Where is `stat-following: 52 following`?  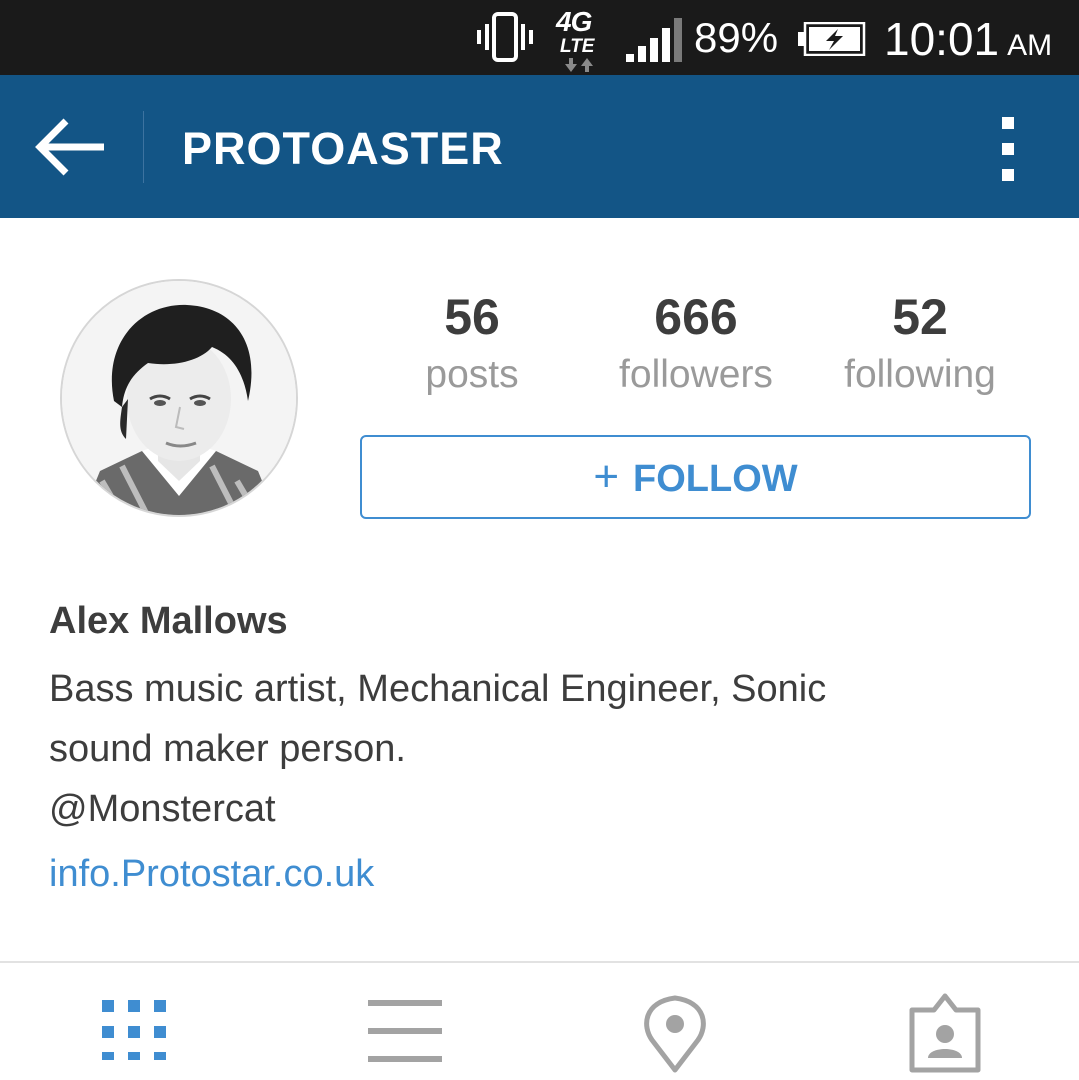 stat-following: 52 following is located at coordinates (920, 344).